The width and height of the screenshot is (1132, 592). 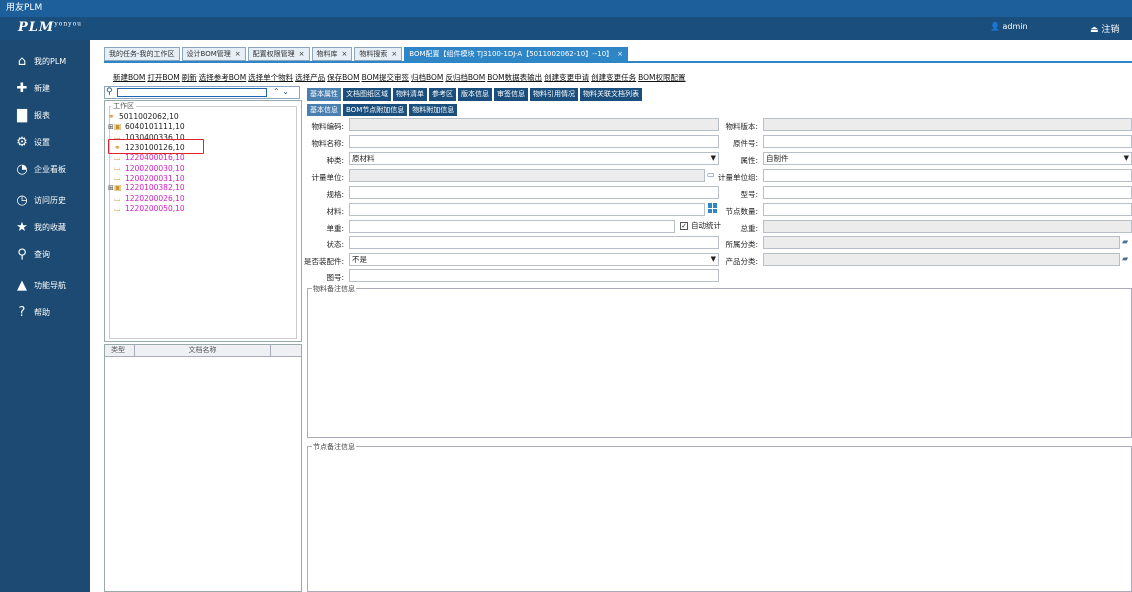 I want to click on detail-tab-2: 物料清单, so click(x=410, y=94).